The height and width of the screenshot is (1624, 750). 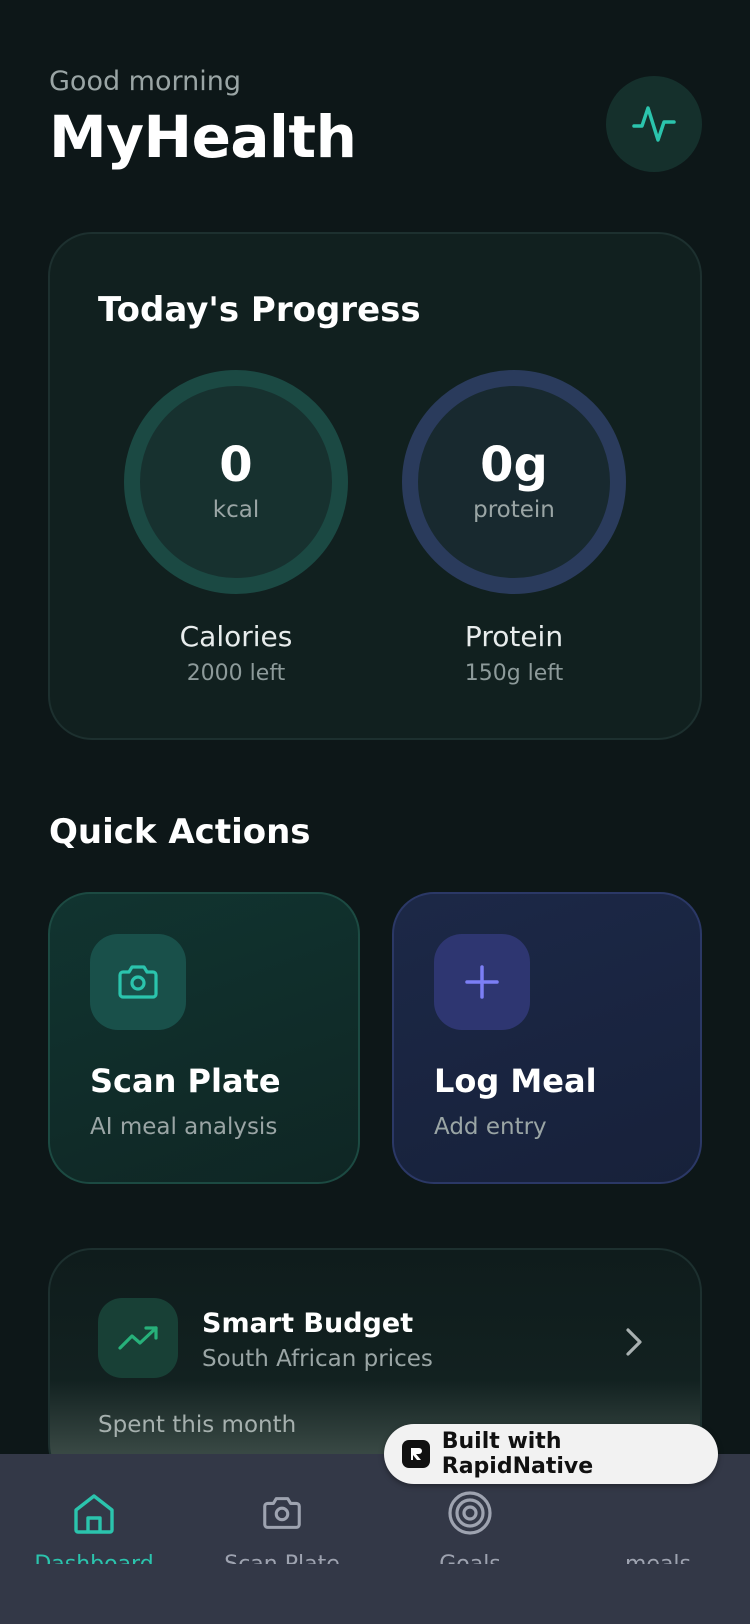 I want to click on scan-plate-card: Scan Plate AI meal analysis, so click(x=204, y=1038).